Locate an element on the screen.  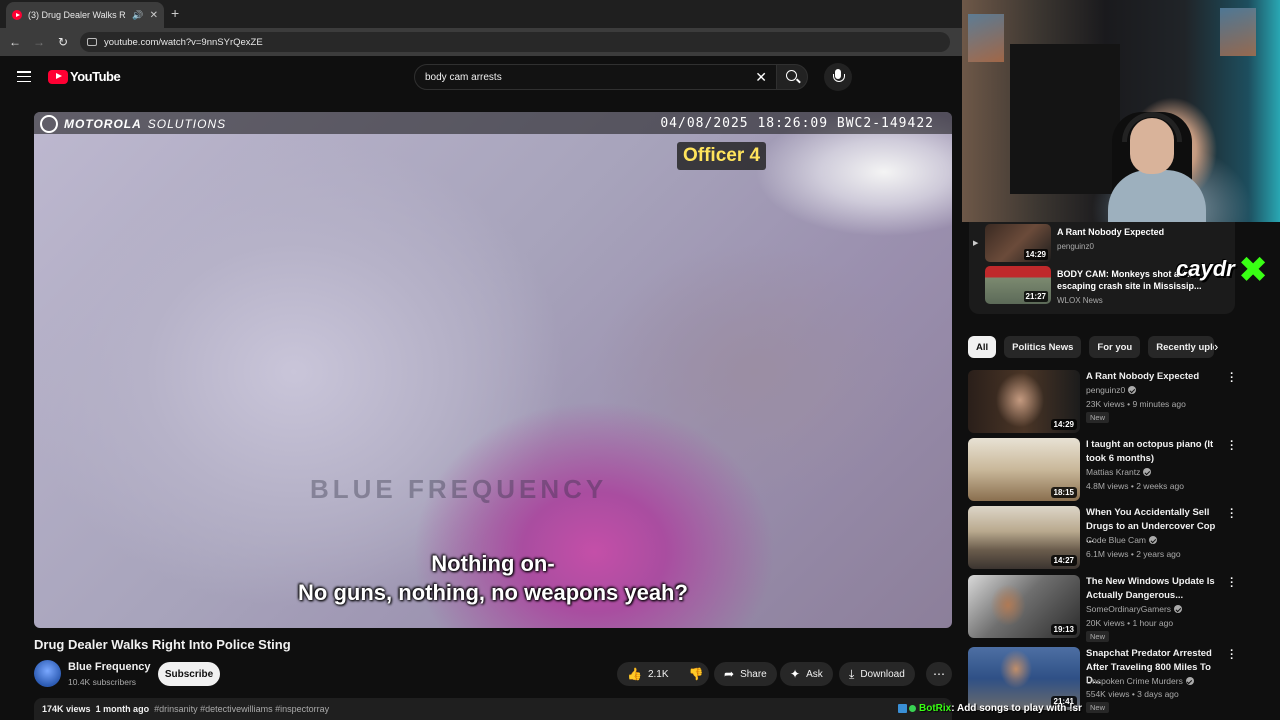
chat-username: BotRix is located at coordinates (935, 708).